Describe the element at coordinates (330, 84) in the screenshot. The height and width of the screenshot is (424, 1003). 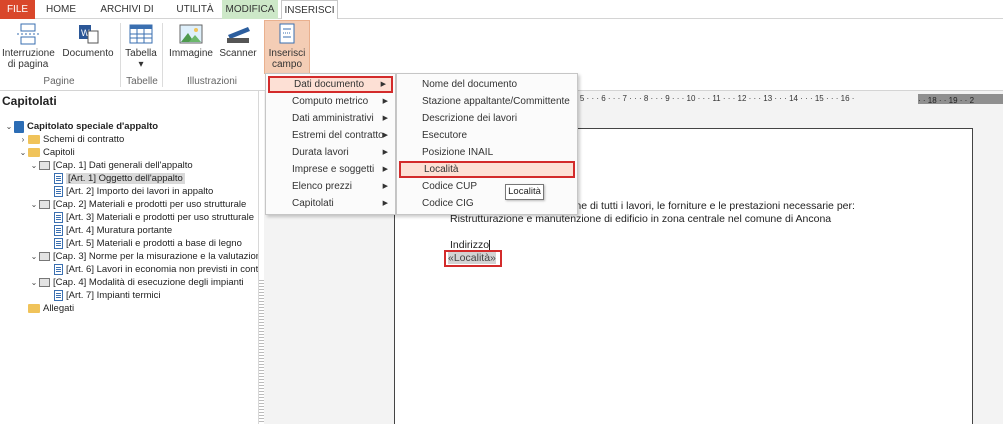
I see `menu-item-dati-documento: Dati documento ▶` at that location.